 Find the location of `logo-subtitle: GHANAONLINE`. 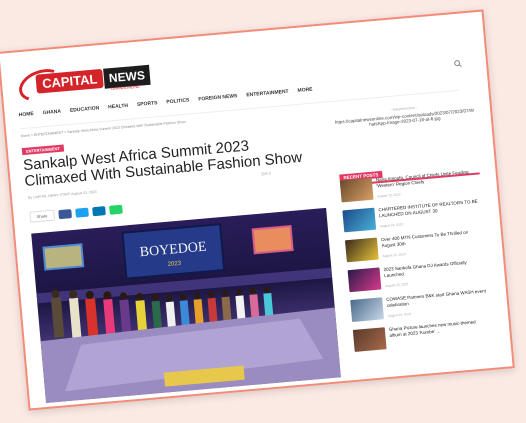

logo-subtitle: GHANAONLINE is located at coordinates (125, 87).